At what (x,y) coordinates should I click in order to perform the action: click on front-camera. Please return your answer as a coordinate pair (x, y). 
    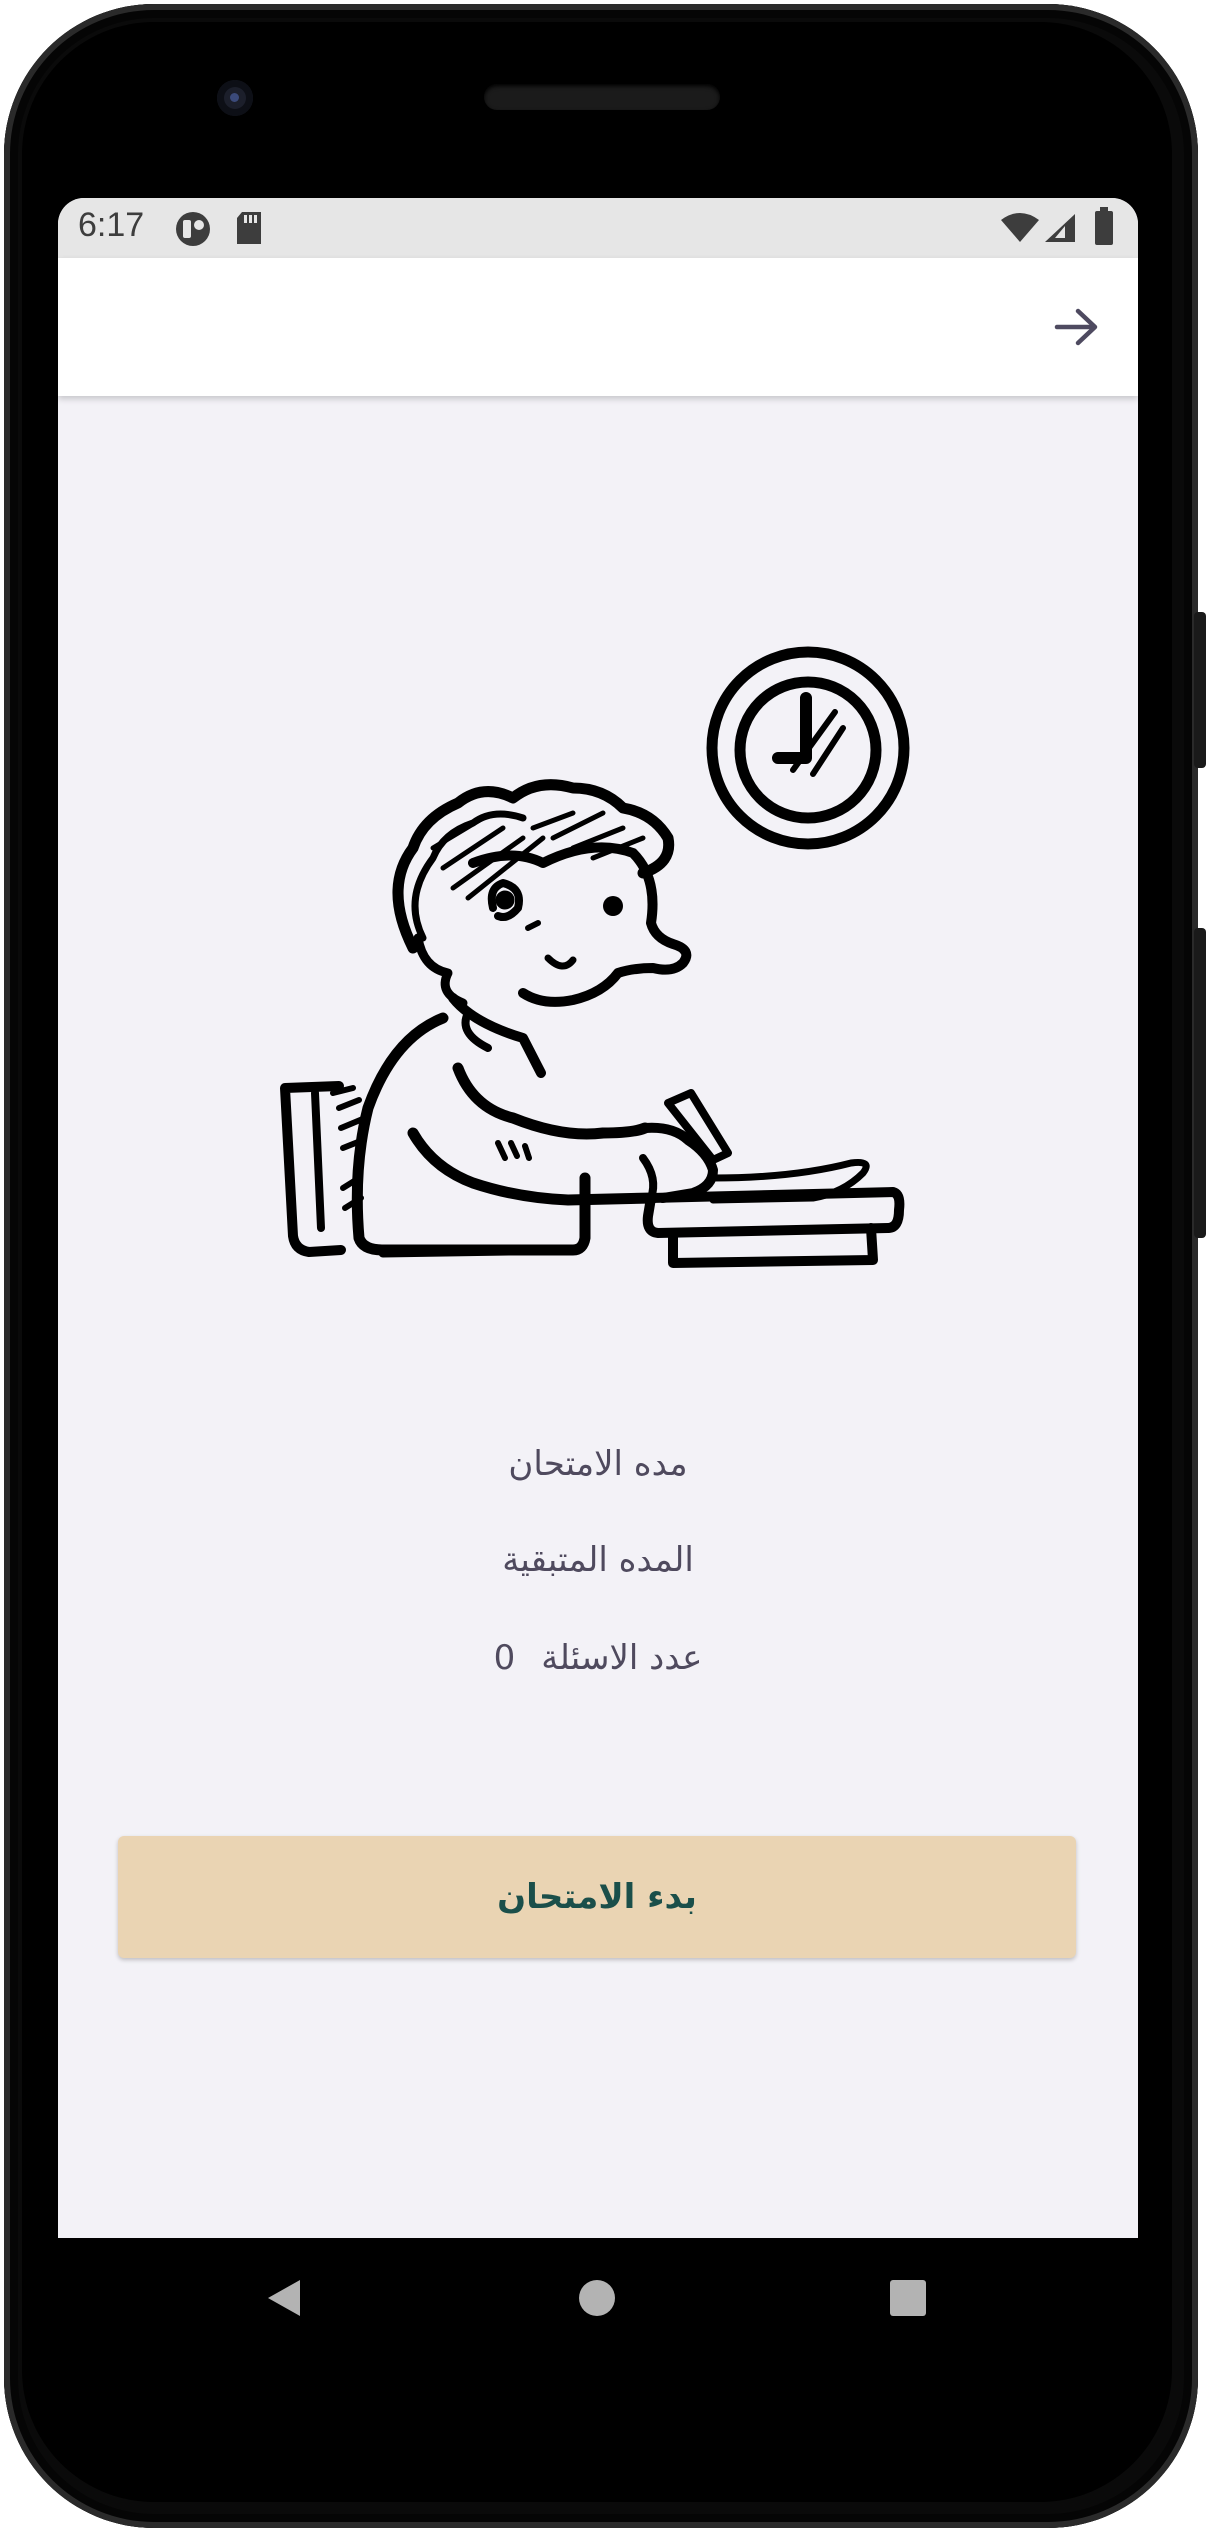
    Looking at the image, I should click on (235, 98).